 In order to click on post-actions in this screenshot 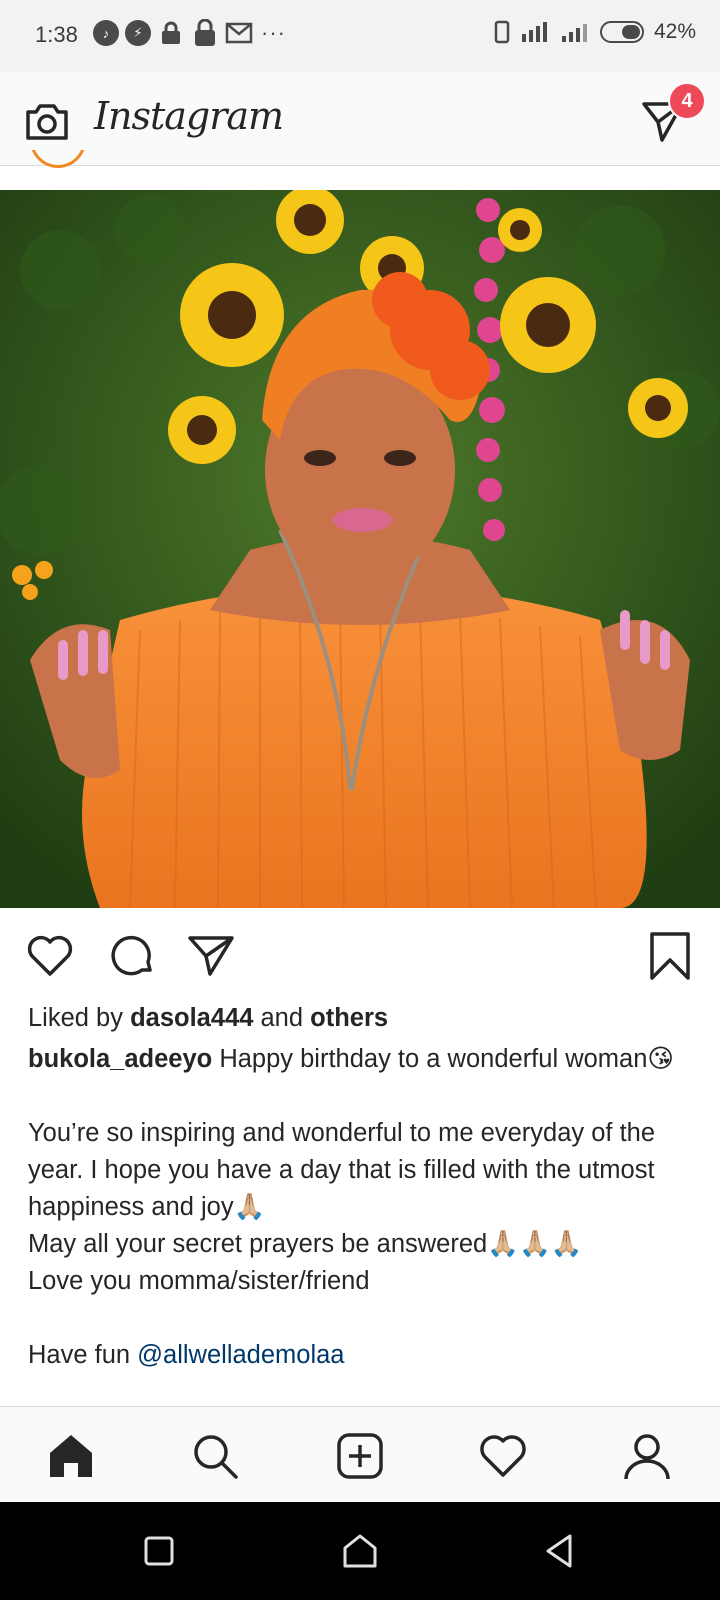, I will do `click(360, 957)`.